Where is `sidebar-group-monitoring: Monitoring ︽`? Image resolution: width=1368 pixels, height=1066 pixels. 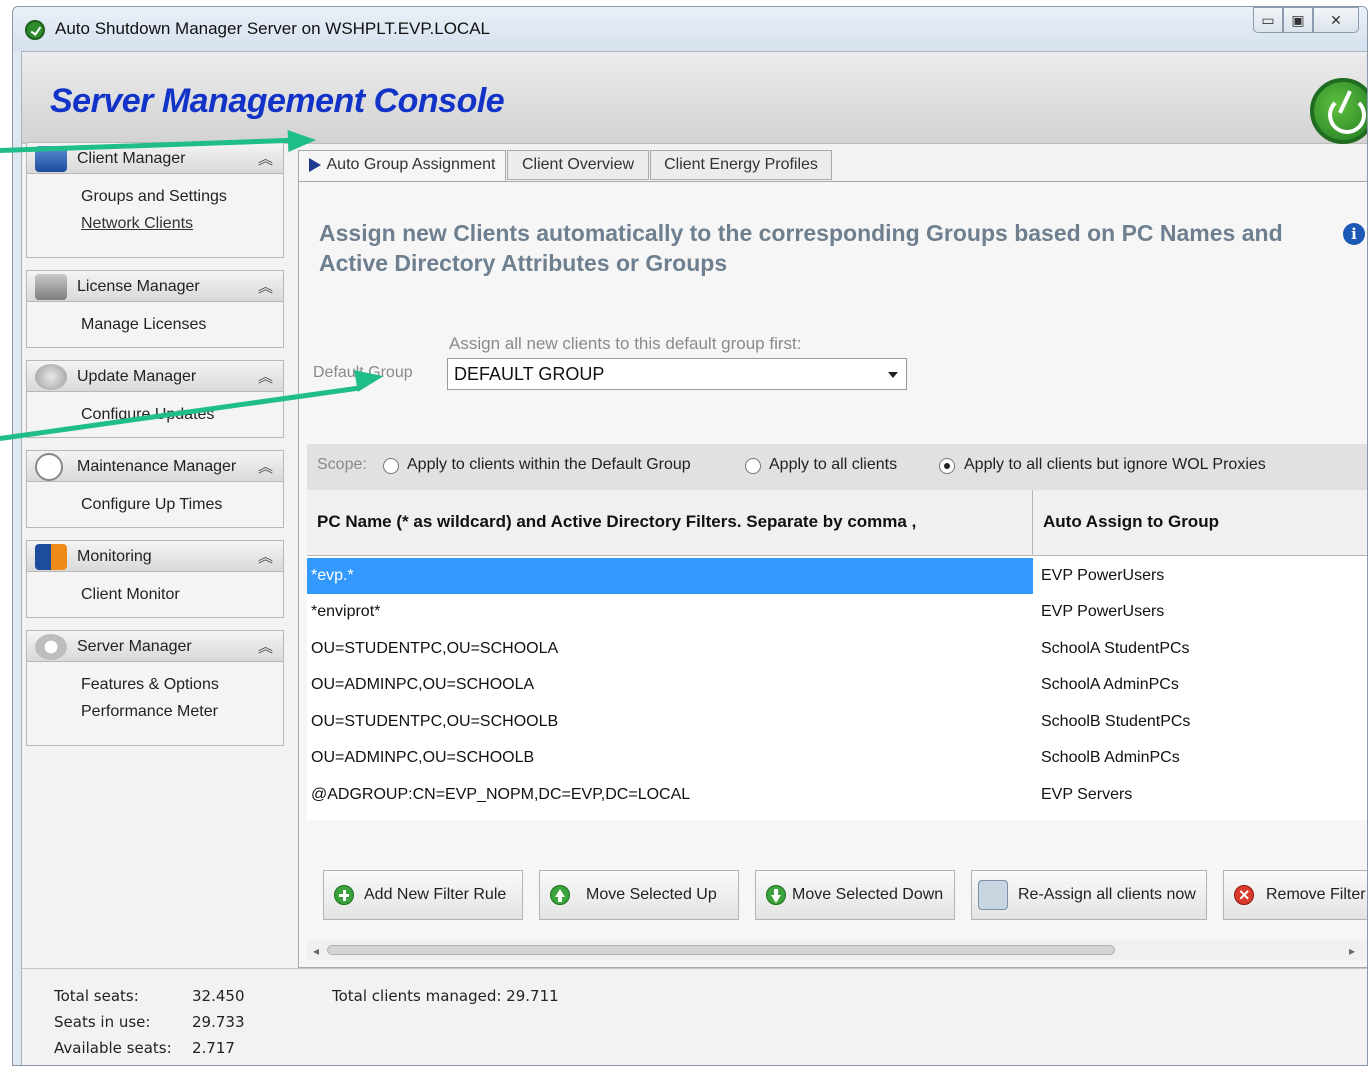 sidebar-group-monitoring: Monitoring ︽ is located at coordinates (155, 556).